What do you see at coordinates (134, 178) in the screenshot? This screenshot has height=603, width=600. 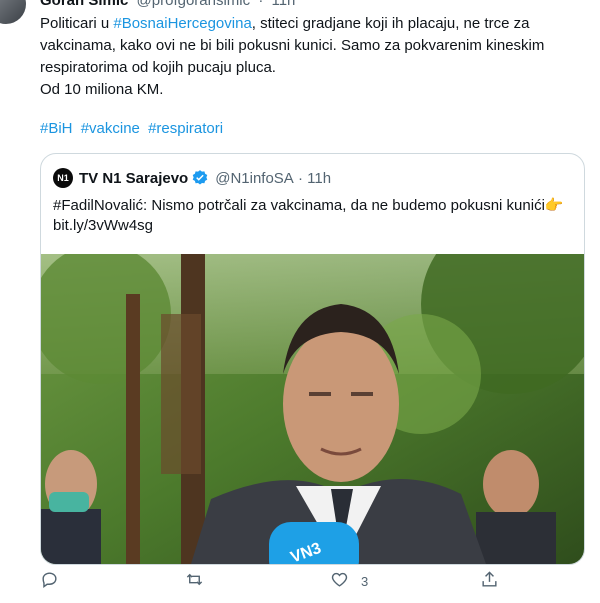 I see `quoted-author-name: TV N1 Sarajevo` at bounding box center [134, 178].